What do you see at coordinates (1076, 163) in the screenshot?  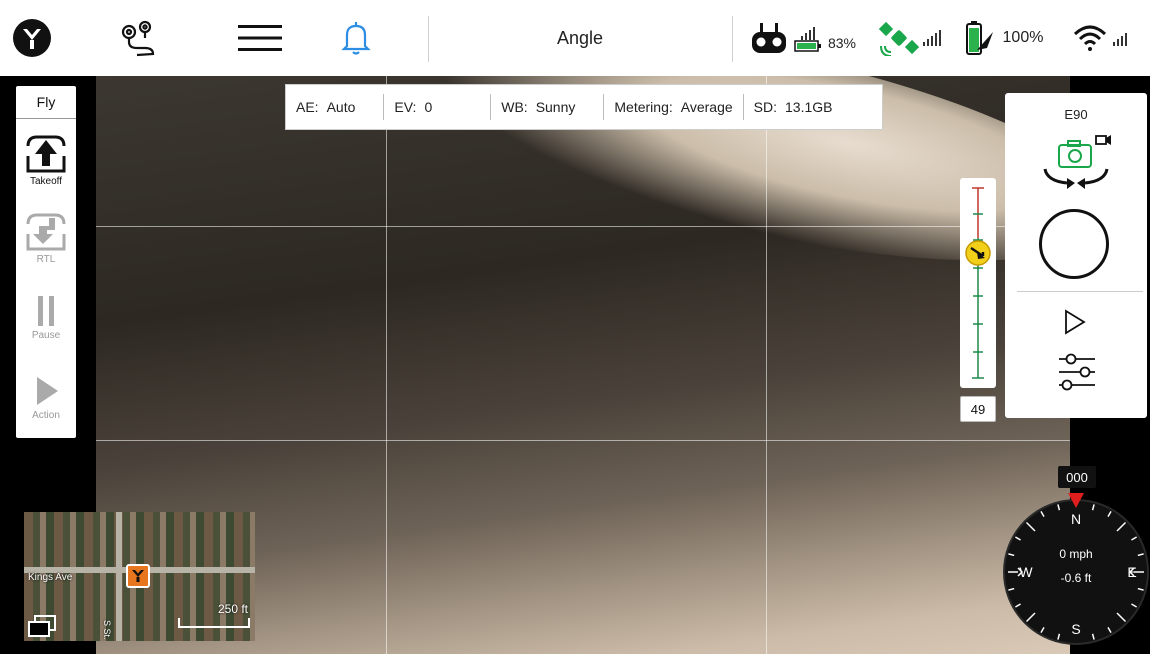 I see `camera-mode-switch-icon` at bounding box center [1076, 163].